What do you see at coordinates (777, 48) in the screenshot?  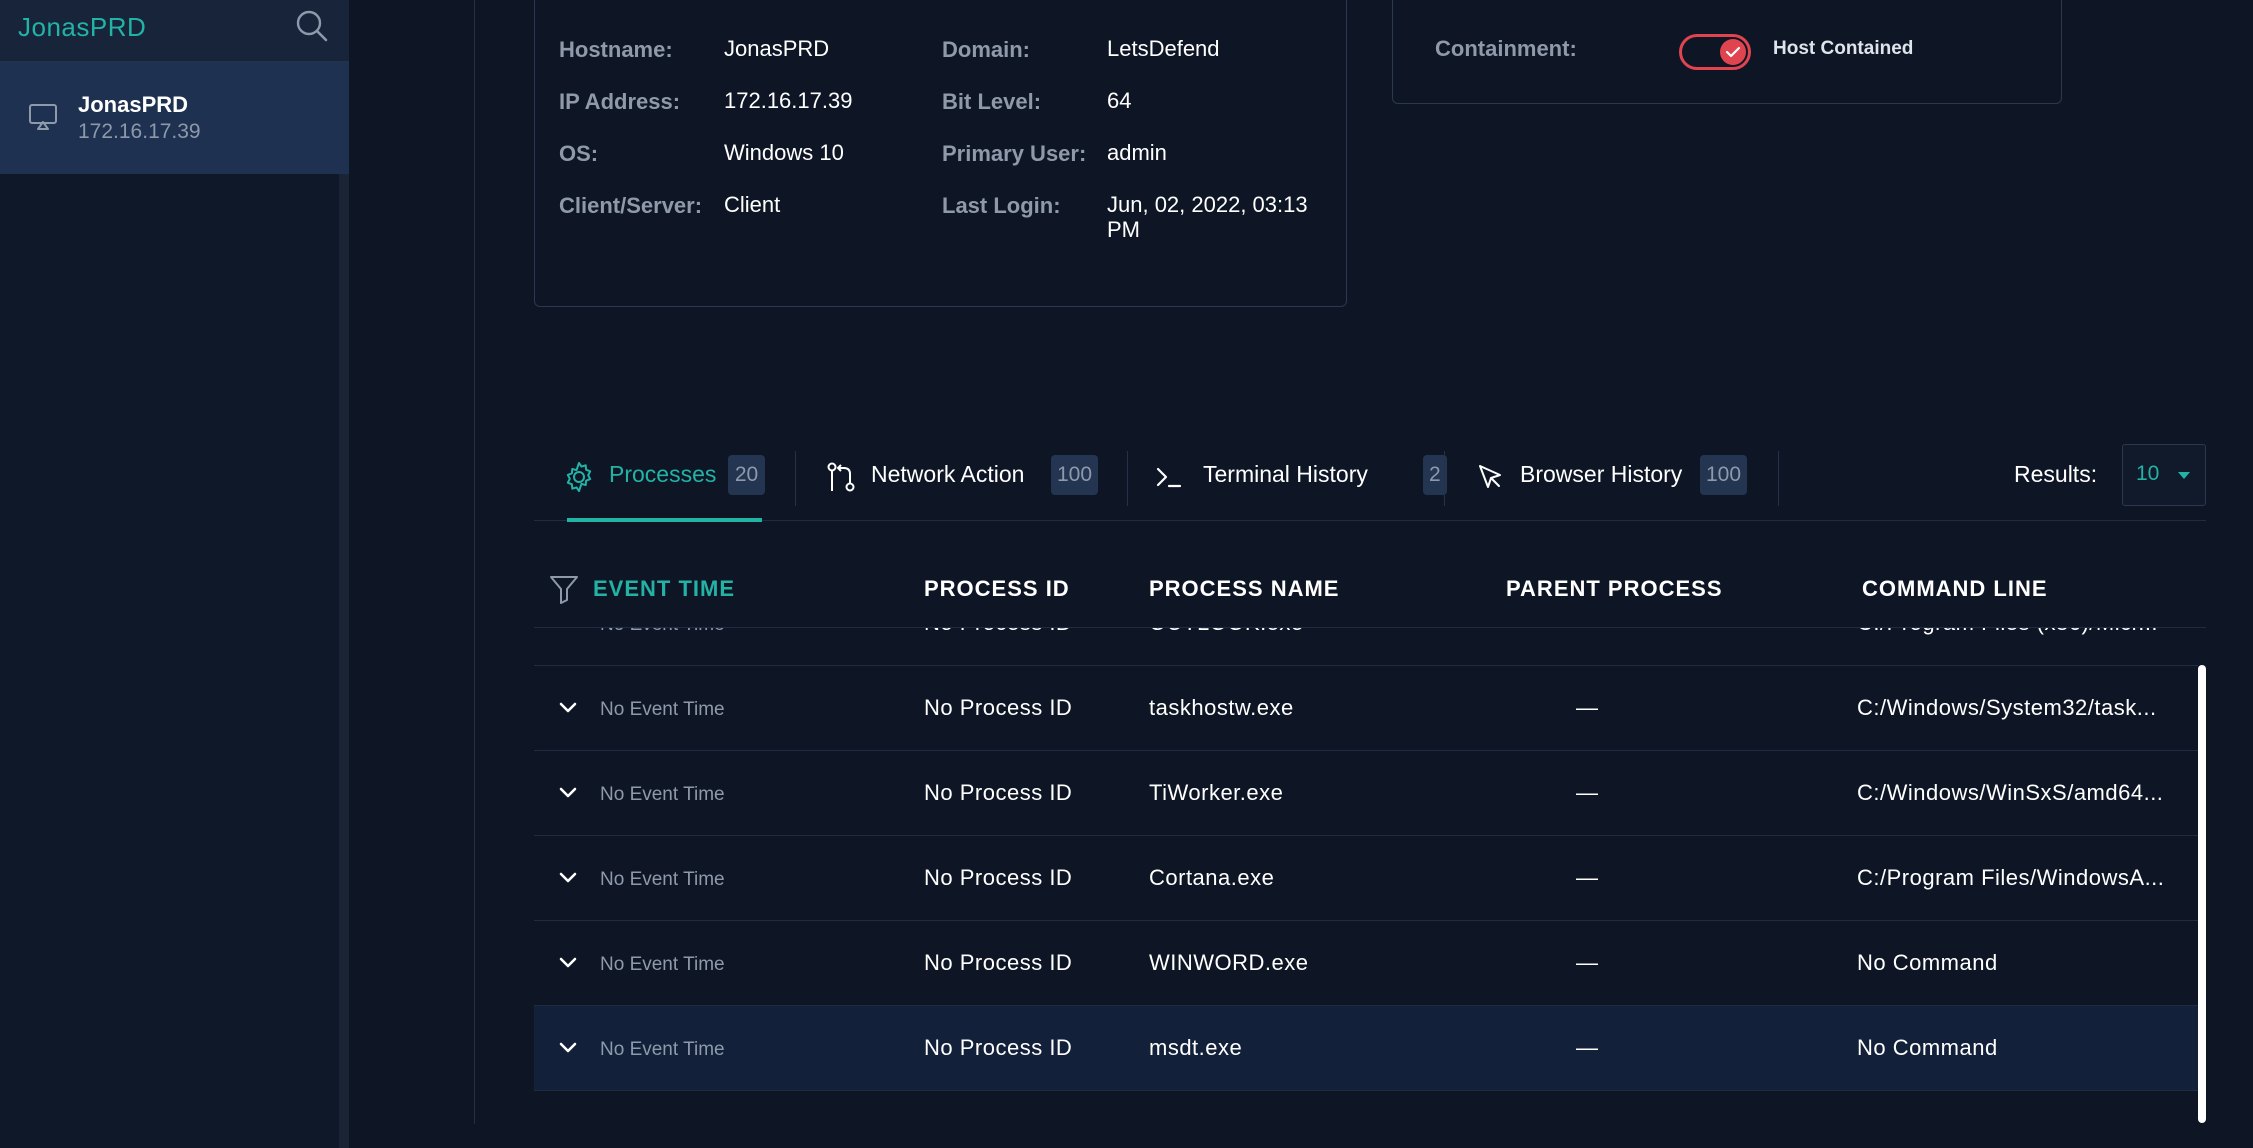 I see `hostname-value: JonasPRD` at bounding box center [777, 48].